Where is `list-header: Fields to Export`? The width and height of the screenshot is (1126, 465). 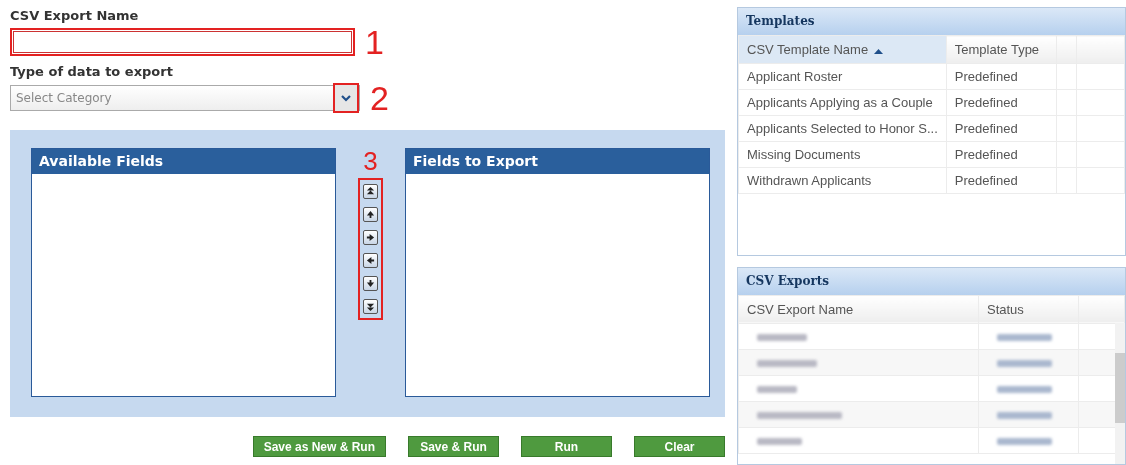
list-header: Fields to Export is located at coordinates (557, 161).